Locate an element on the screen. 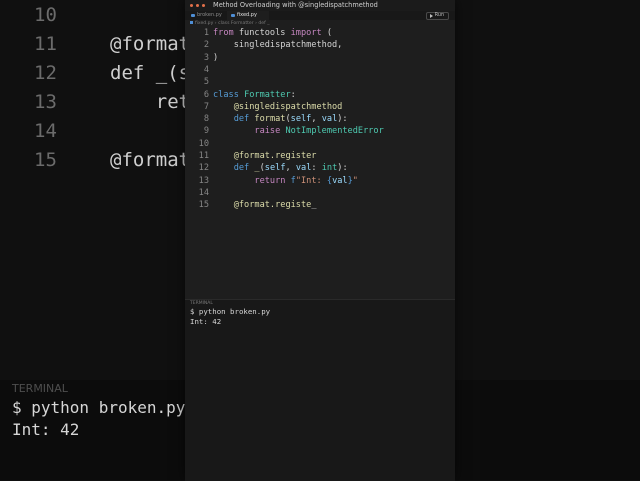  code-text: @format.registe_ is located at coordinates (265, 205).